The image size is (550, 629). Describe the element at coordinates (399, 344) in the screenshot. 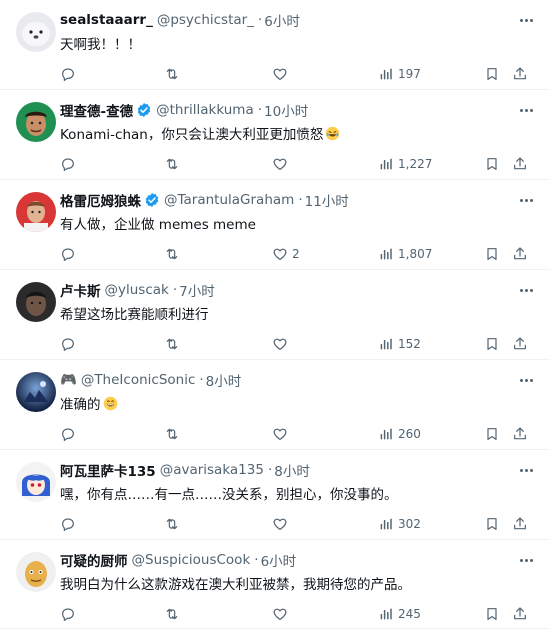

I see `views-button: 152` at that location.